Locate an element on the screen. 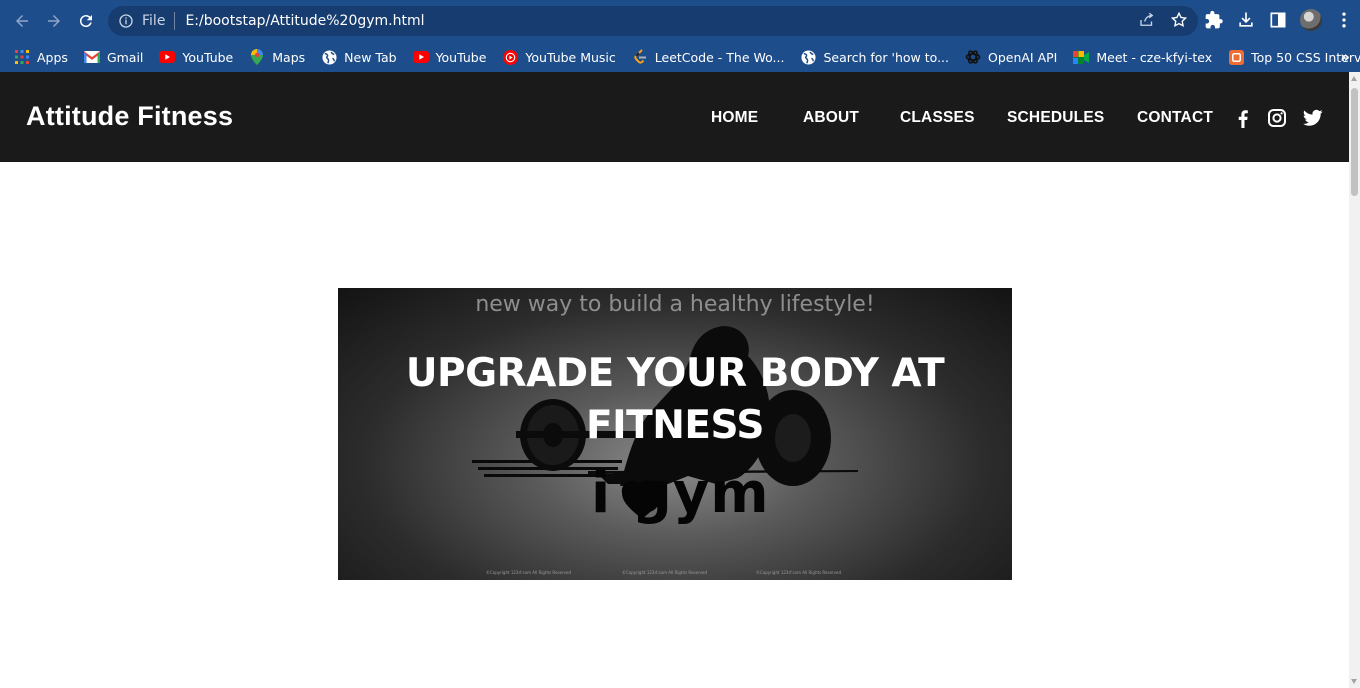  browser-toolbar: File E:/bootstap/Attitude%20gym.html is located at coordinates (680, 21).